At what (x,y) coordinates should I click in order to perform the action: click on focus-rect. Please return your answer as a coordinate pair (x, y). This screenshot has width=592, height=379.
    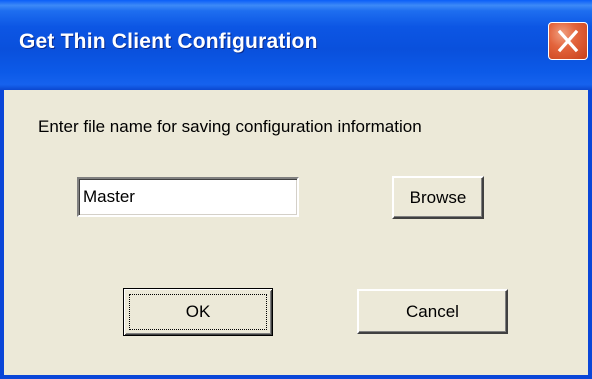
    Looking at the image, I should click on (198, 312).